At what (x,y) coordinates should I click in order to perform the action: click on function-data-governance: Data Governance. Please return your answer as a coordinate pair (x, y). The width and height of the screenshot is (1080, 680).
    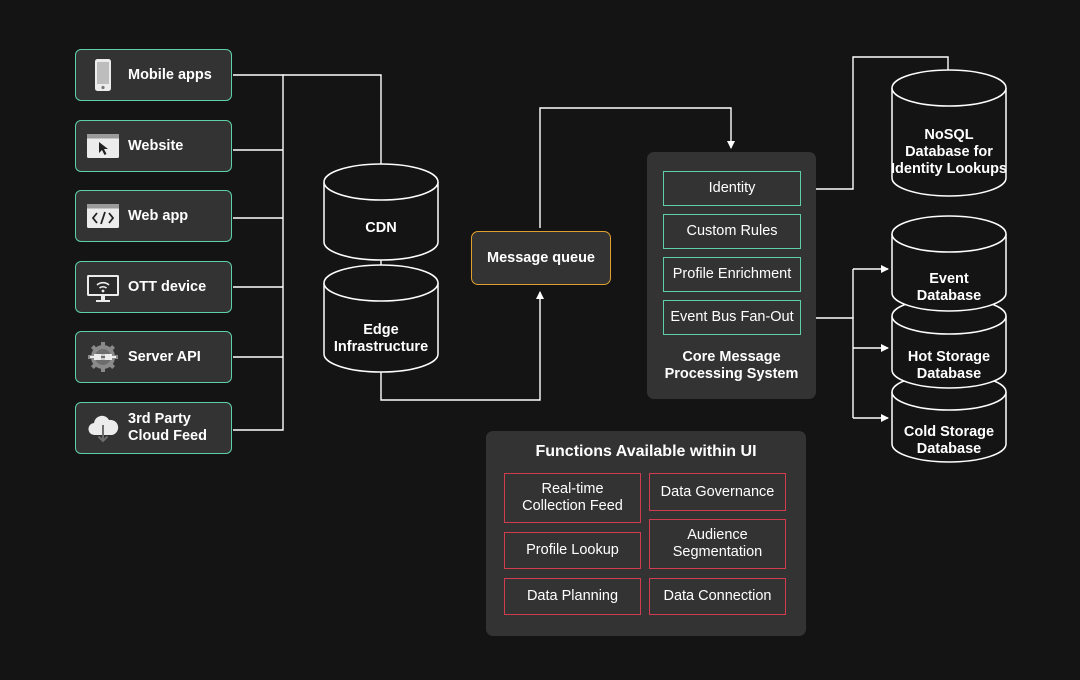
    Looking at the image, I should click on (717, 492).